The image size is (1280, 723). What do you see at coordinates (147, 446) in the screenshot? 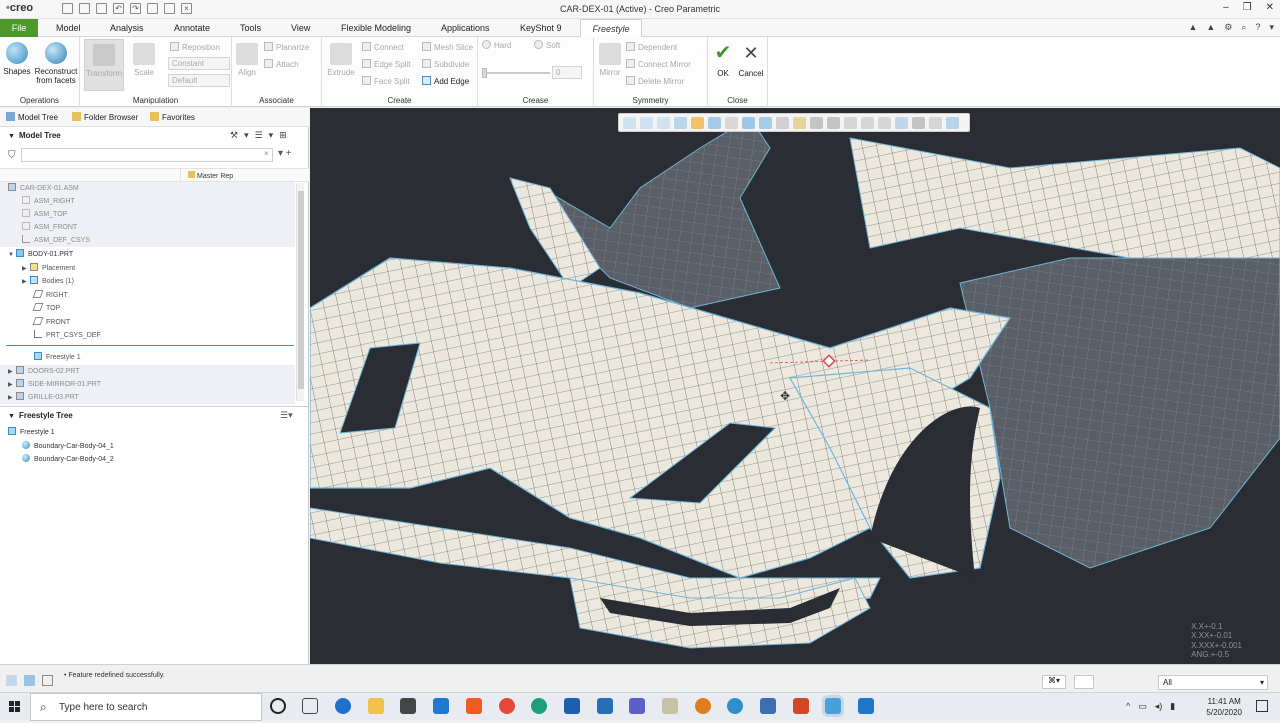
I see `freestyle-item-boundary-1: Boundary-Car-Body-04_1` at bounding box center [147, 446].